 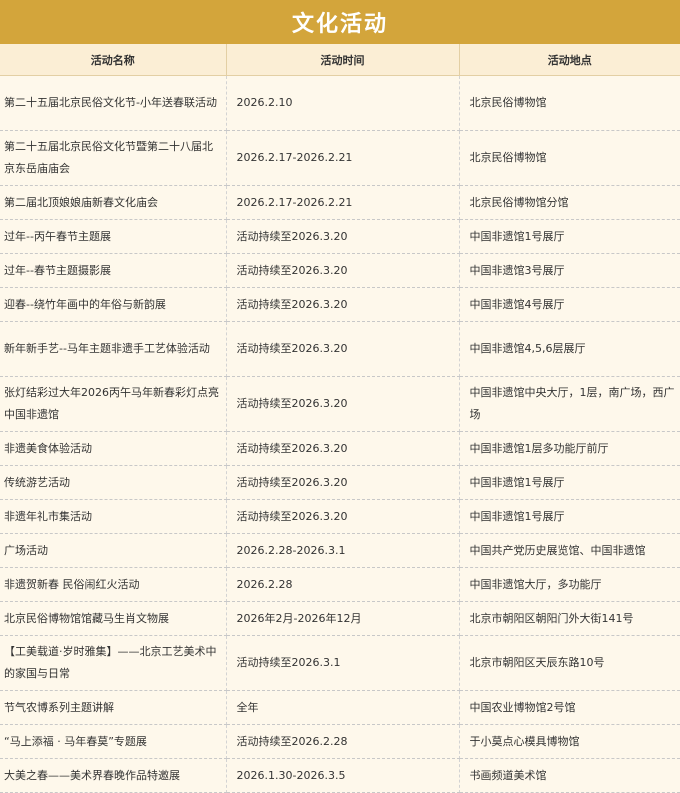 What do you see at coordinates (113, 741) in the screenshot?
I see `cell-activity-name: “马上添福 · 马年春莫”专题展` at bounding box center [113, 741].